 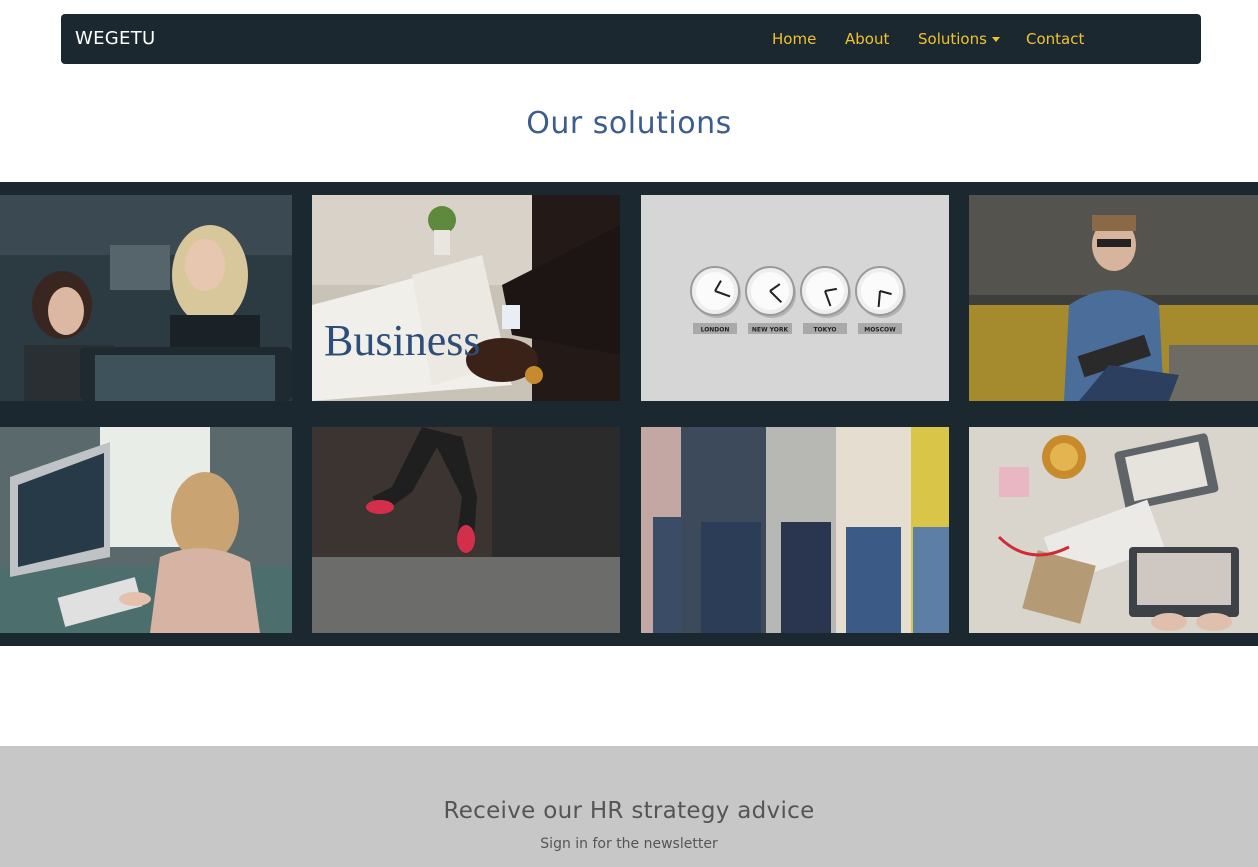 I want to click on wall-clock: NEW YORK, so click(x=770, y=300).